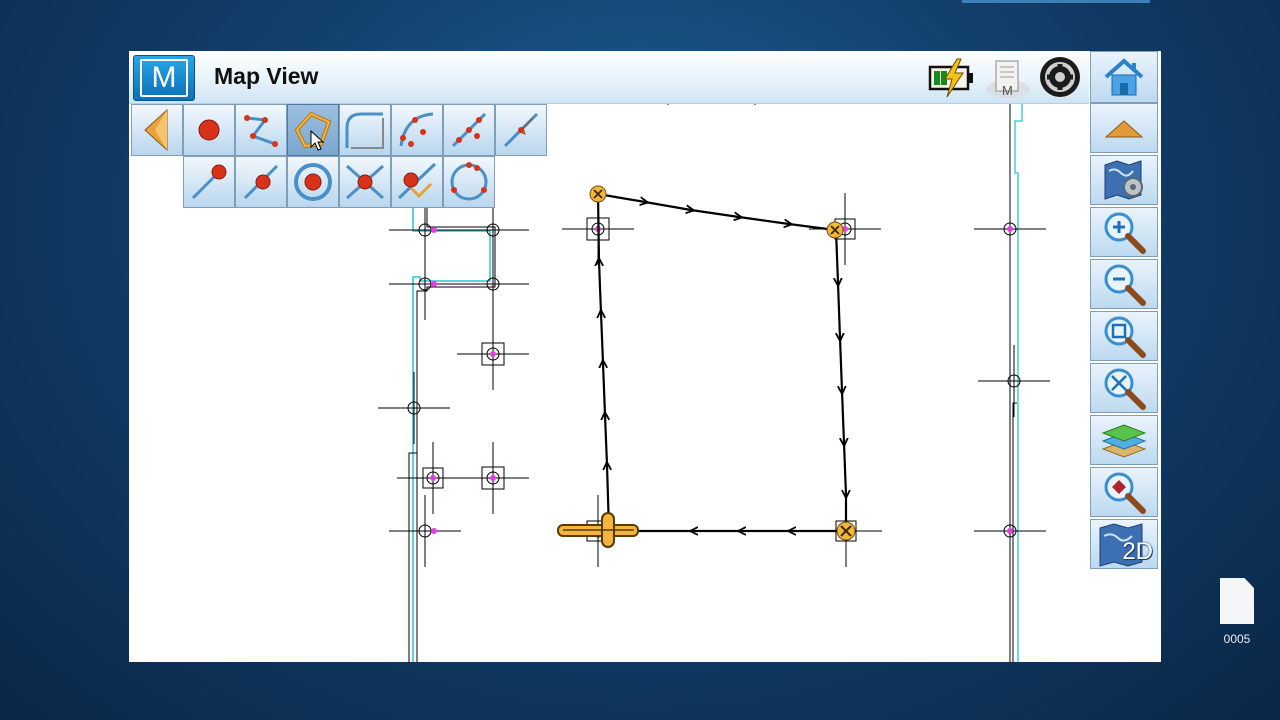 This screenshot has width=1280, height=720. Describe the element at coordinates (1237, 639) in the screenshot. I see `file-name: 0005` at that location.